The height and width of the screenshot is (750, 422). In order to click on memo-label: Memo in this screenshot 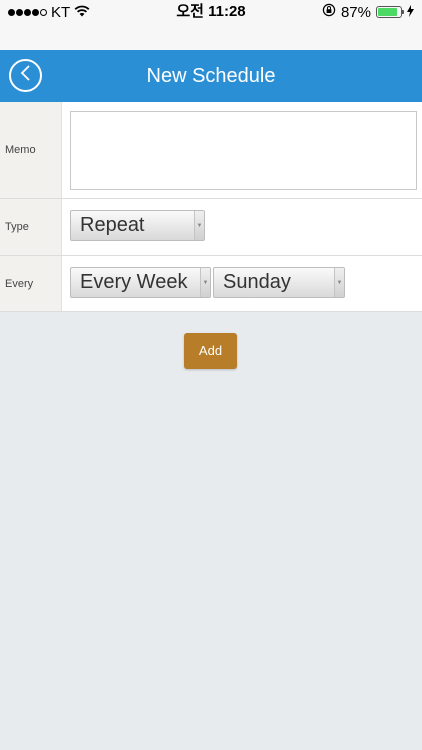, I will do `click(31, 150)`.